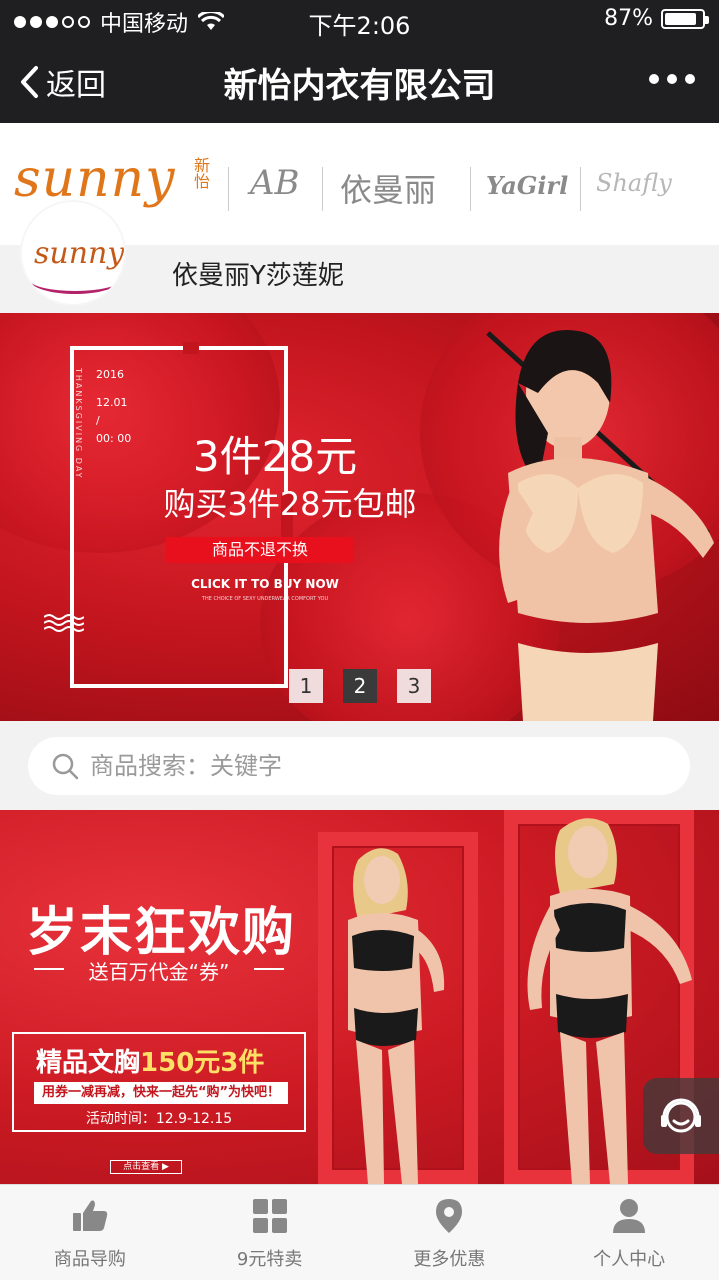 Image resolution: width=719 pixels, height=1280 pixels. I want to click on white-frame-top, so click(178, 348).